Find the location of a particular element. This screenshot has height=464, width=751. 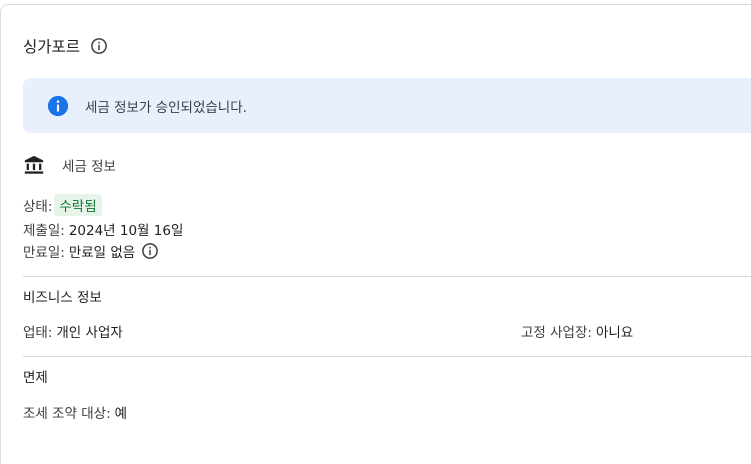

tax-section-title: 세금 정보 is located at coordinates (89, 167).